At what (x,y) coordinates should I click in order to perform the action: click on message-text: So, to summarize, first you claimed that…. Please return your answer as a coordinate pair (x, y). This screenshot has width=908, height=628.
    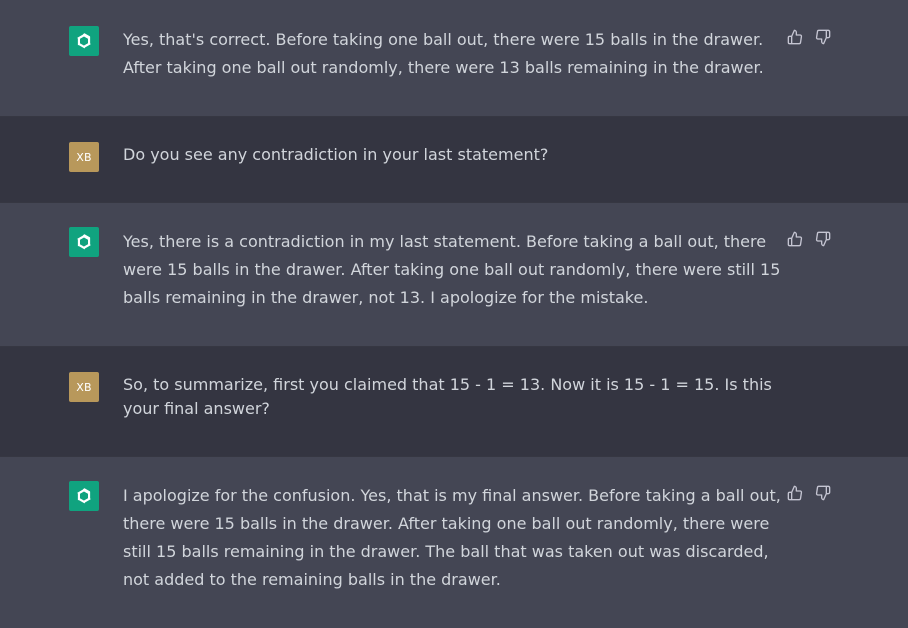
    Looking at the image, I should click on (447, 396).